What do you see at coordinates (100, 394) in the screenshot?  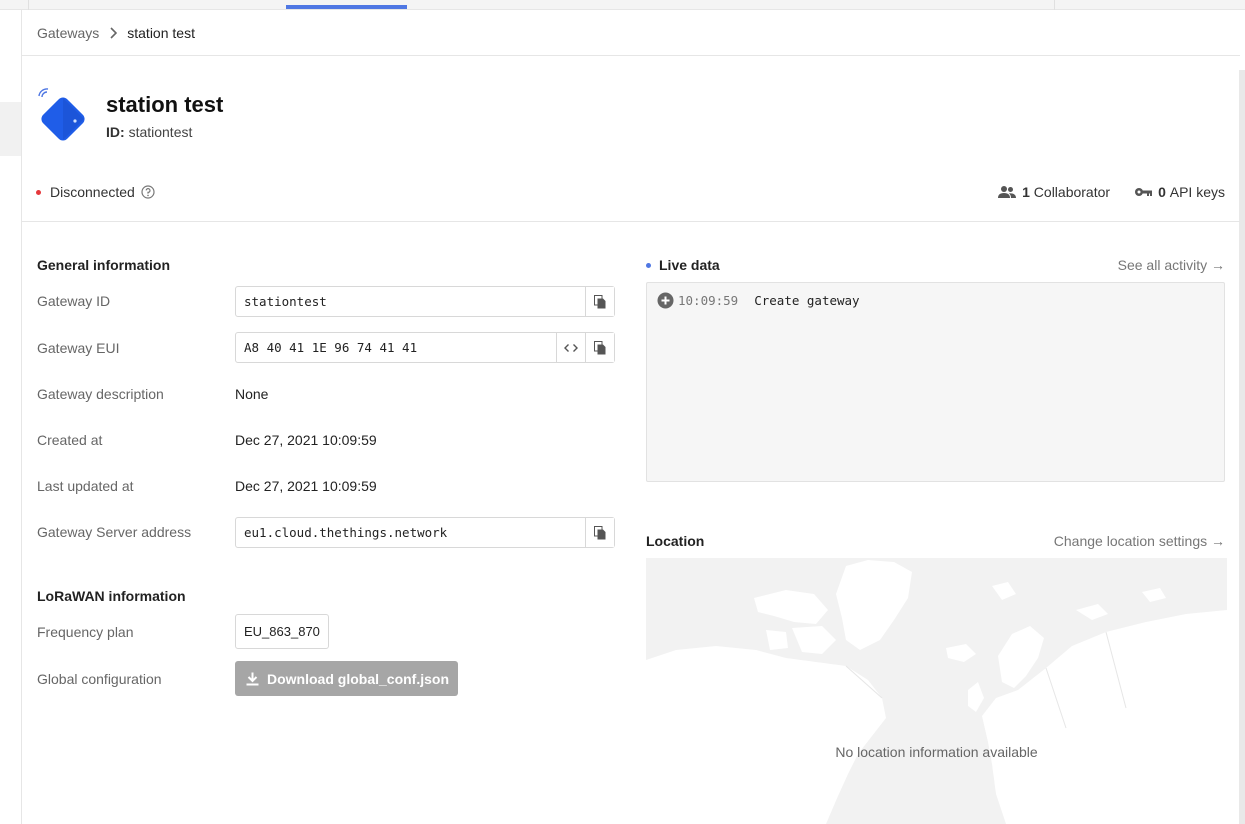 I see `gateway-description-label: Gateway description` at bounding box center [100, 394].